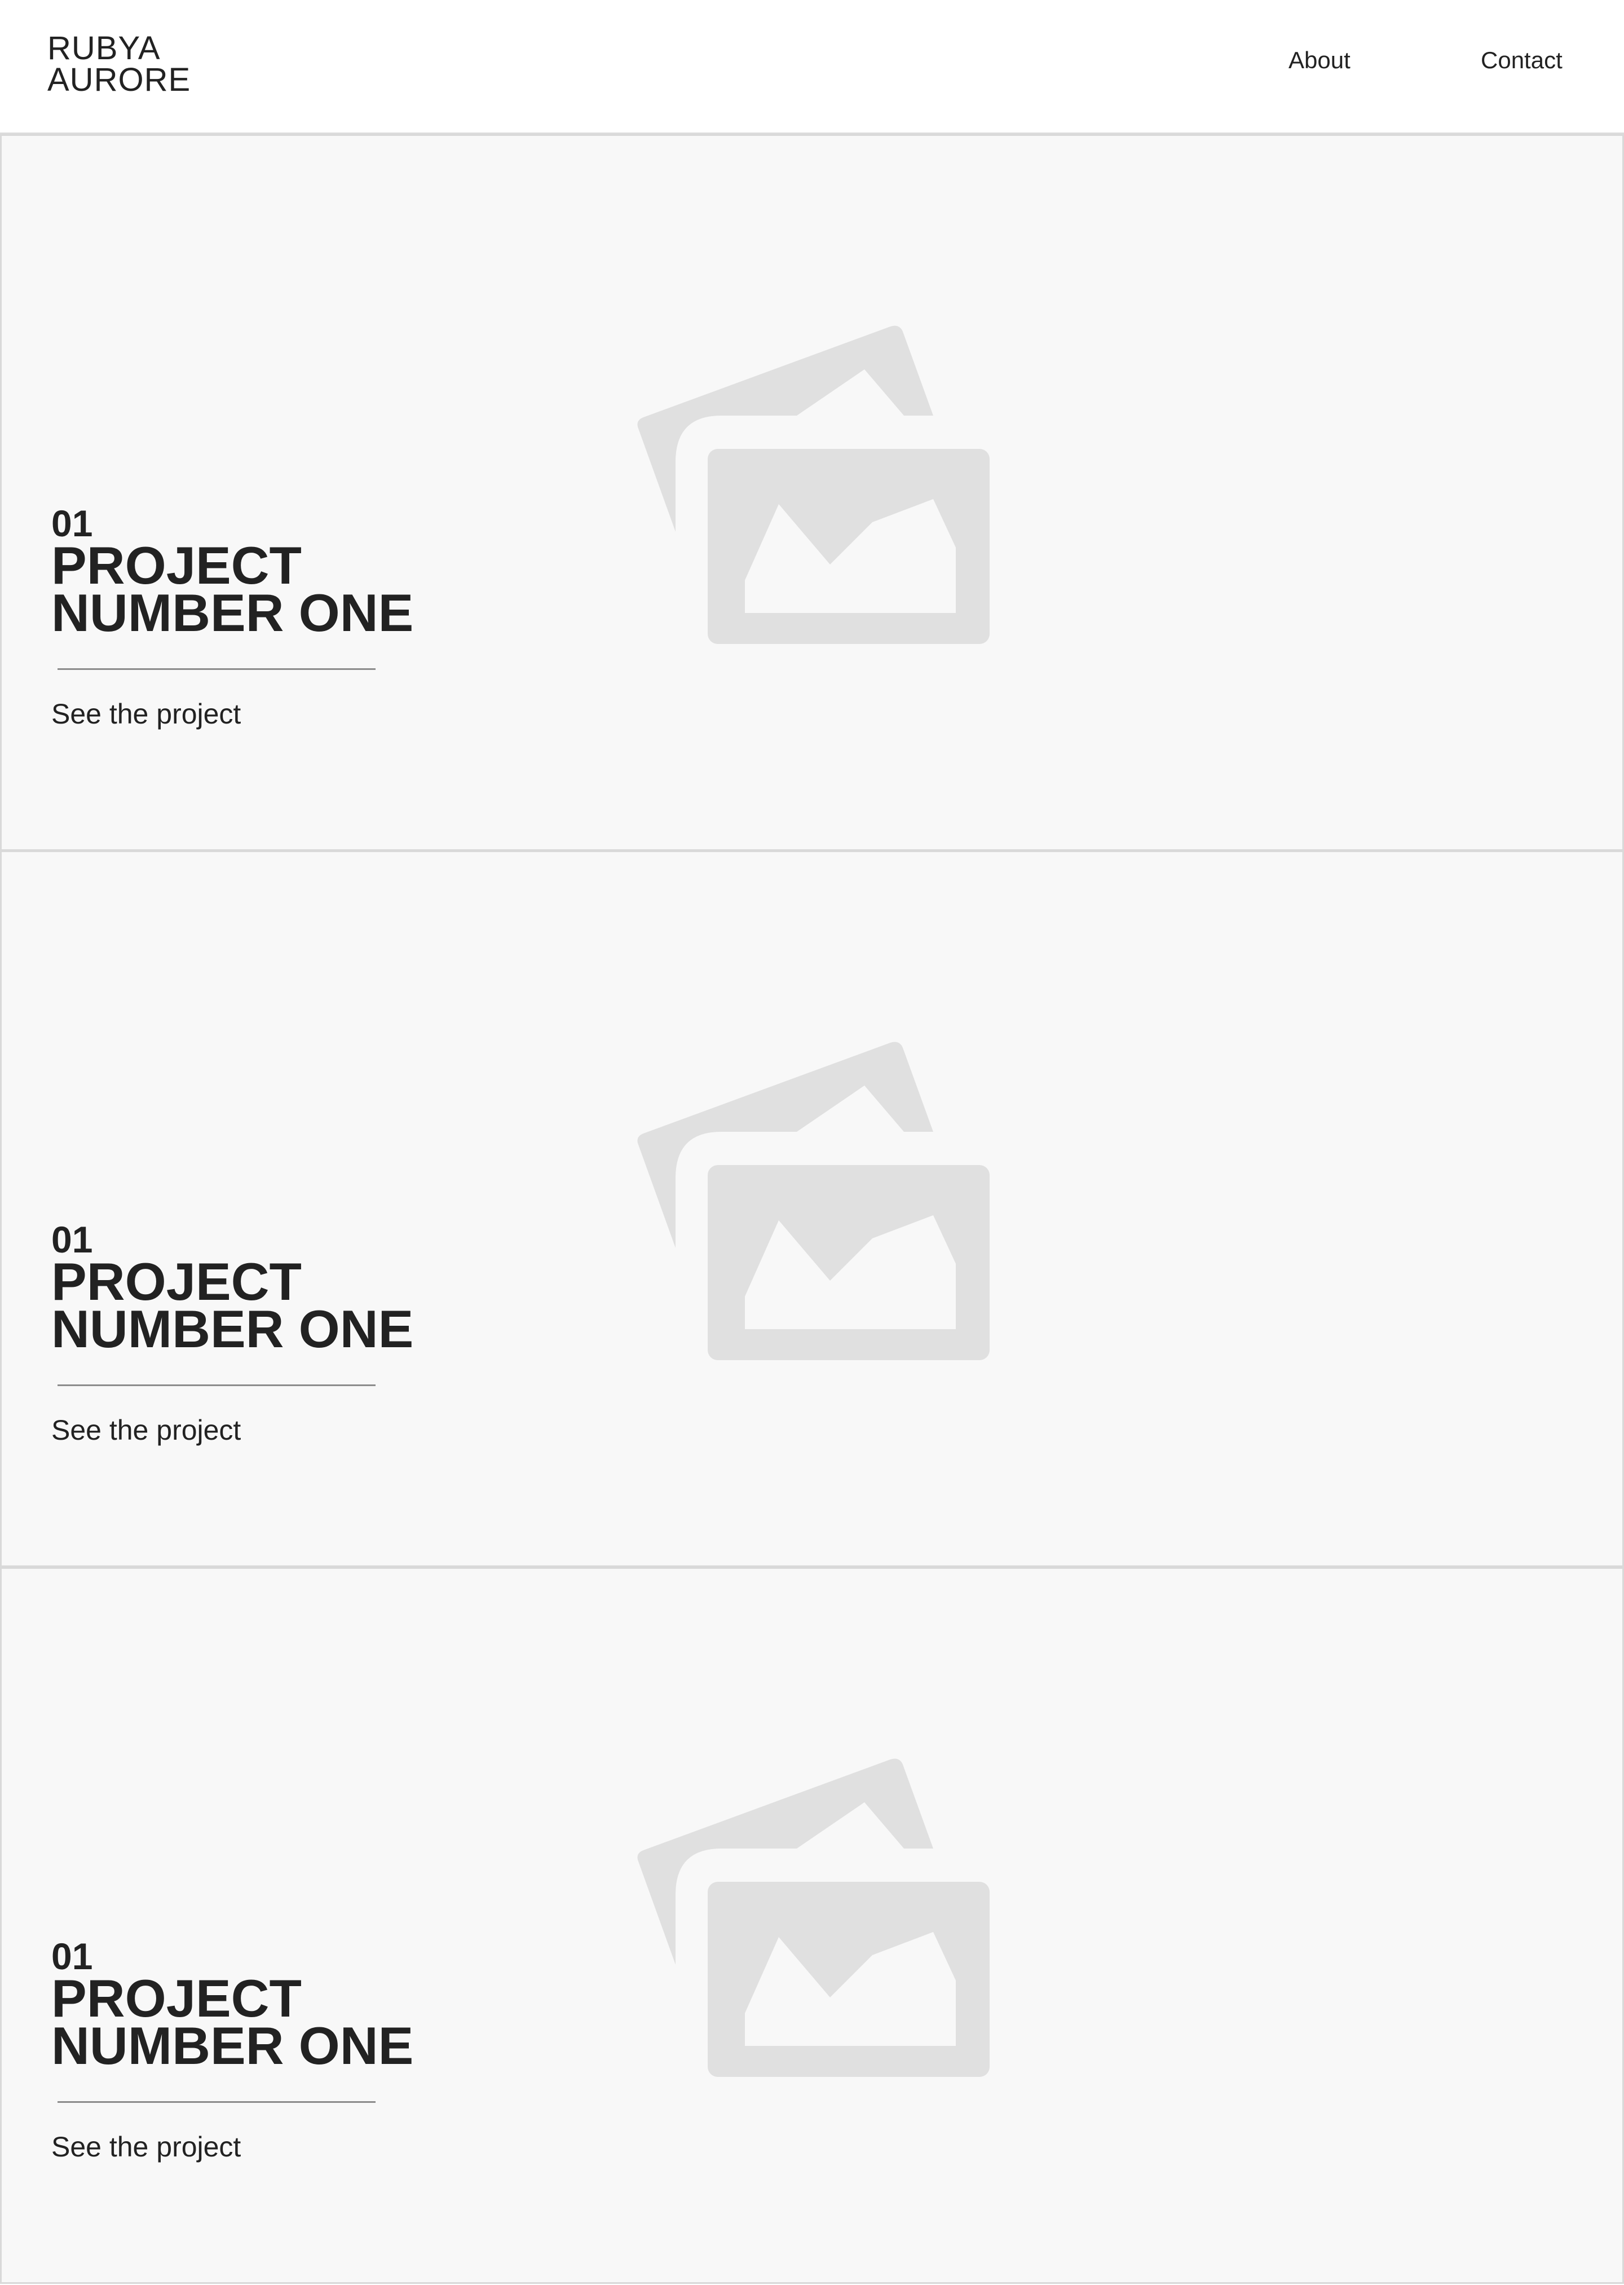  What do you see at coordinates (104, 49) in the screenshot?
I see `brand-name-first: RUBYA` at bounding box center [104, 49].